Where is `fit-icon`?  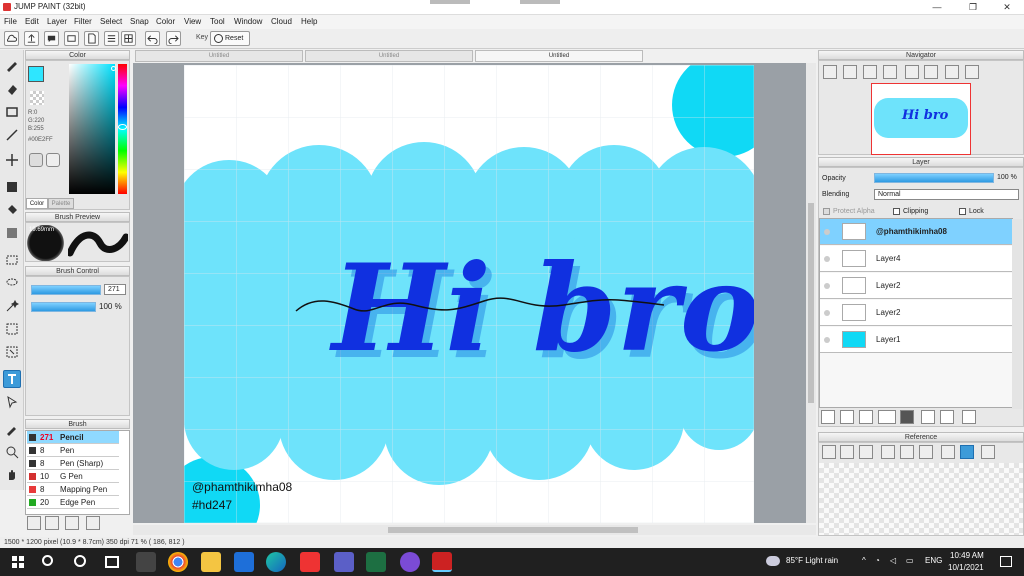
fit-icon is located at coordinates (870, 72).